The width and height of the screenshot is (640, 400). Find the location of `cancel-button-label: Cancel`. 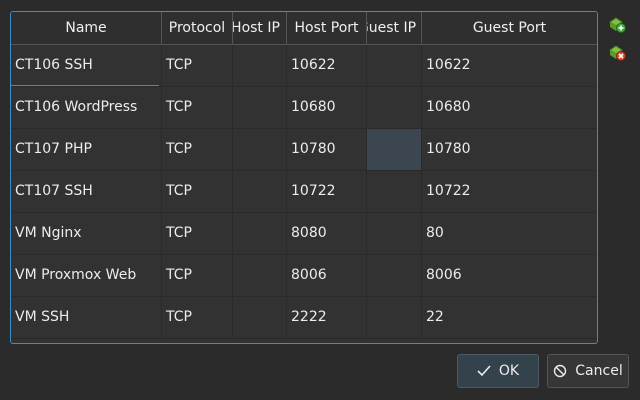

cancel-button-label: Cancel is located at coordinates (599, 371).